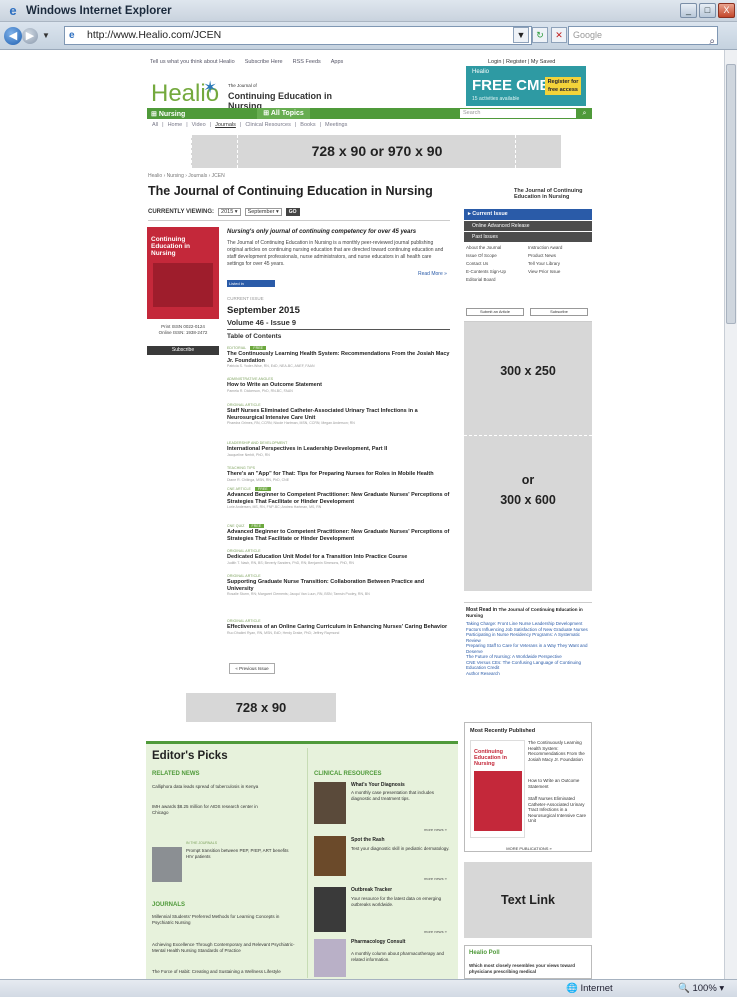 The width and height of the screenshot is (737, 997). Describe the element at coordinates (229, 212) in the screenshot. I see `year-select: 2015 ▾` at that location.